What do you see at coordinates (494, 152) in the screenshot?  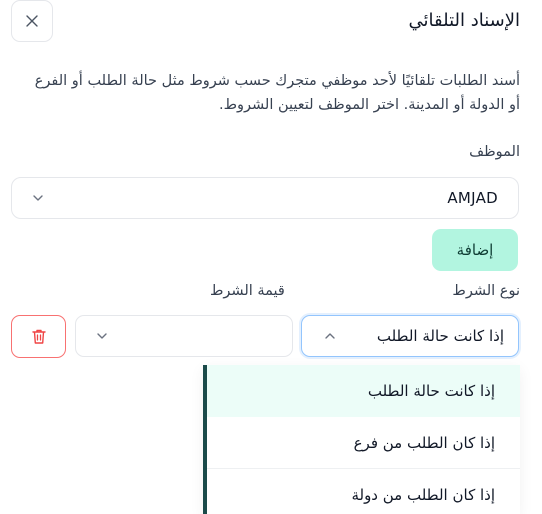 I see `employee-label: الموظف` at bounding box center [494, 152].